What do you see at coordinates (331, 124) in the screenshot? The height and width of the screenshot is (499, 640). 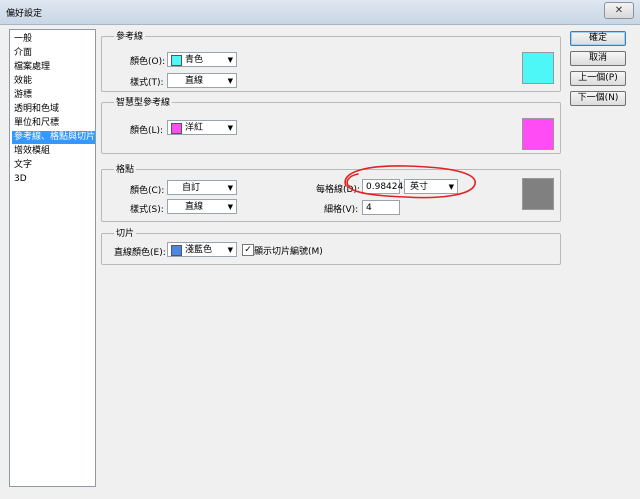 I see `smart-guides-group: 智慧型參考線 顏色(L): 洋紅 ▼` at bounding box center [331, 124].